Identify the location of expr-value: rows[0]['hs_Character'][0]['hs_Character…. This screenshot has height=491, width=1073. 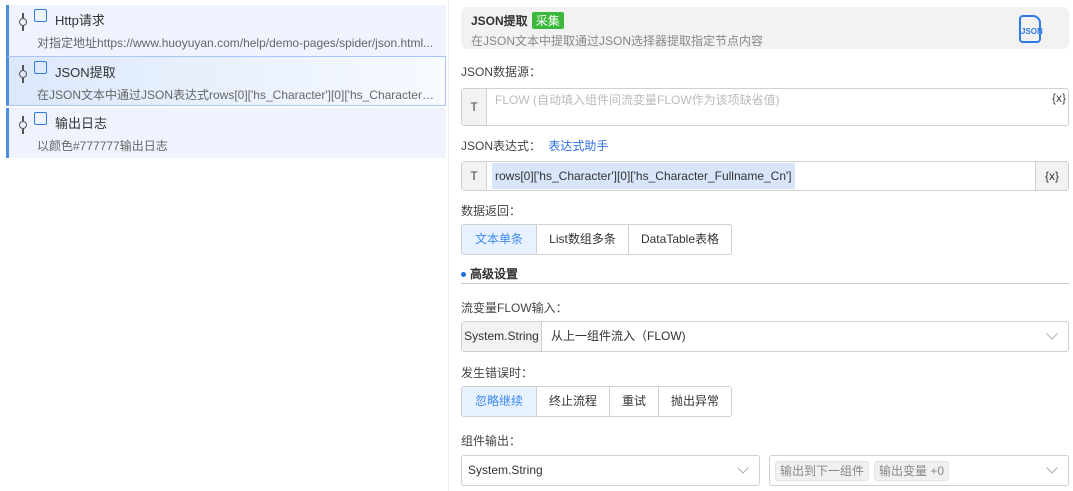
(643, 176).